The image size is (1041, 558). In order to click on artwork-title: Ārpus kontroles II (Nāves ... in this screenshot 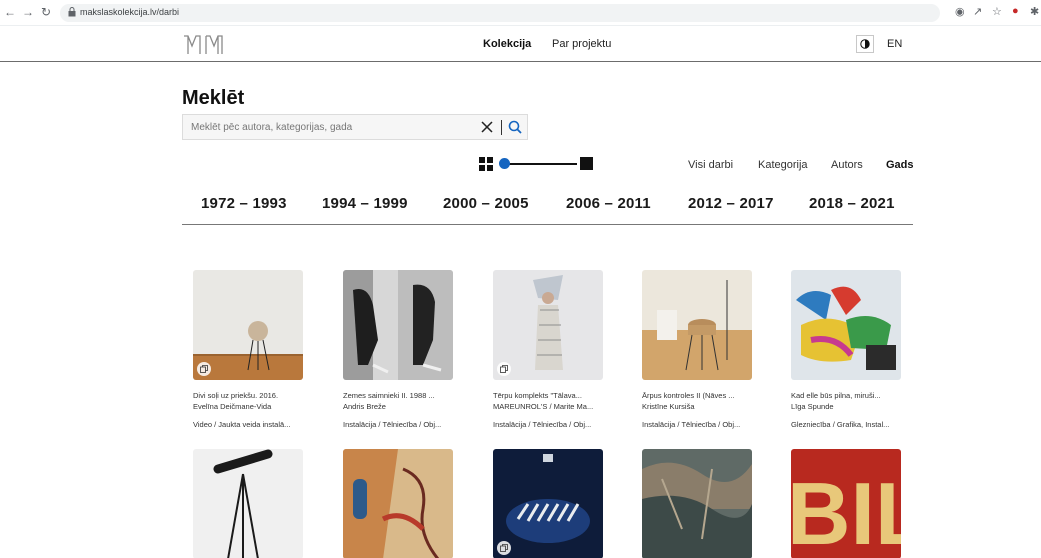, I will do `click(688, 395)`.